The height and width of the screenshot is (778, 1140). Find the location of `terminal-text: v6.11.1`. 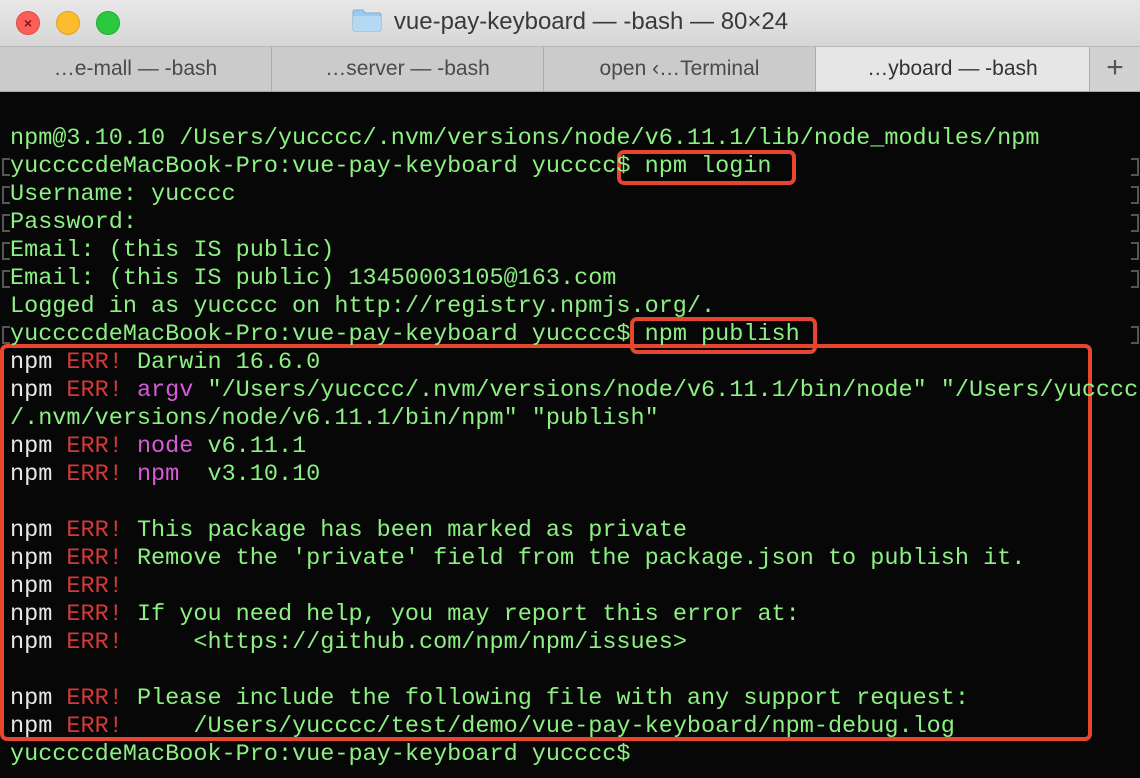

terminal-text: v6.11.1 is located at coordinates (250, 446).